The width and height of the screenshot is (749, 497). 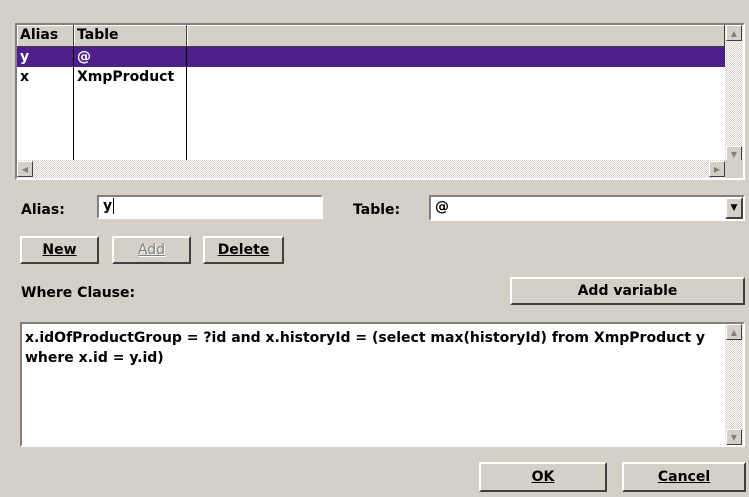 I want to click on horizontal-scrollbar: ◀ ▶, so click(x=371, y=169).